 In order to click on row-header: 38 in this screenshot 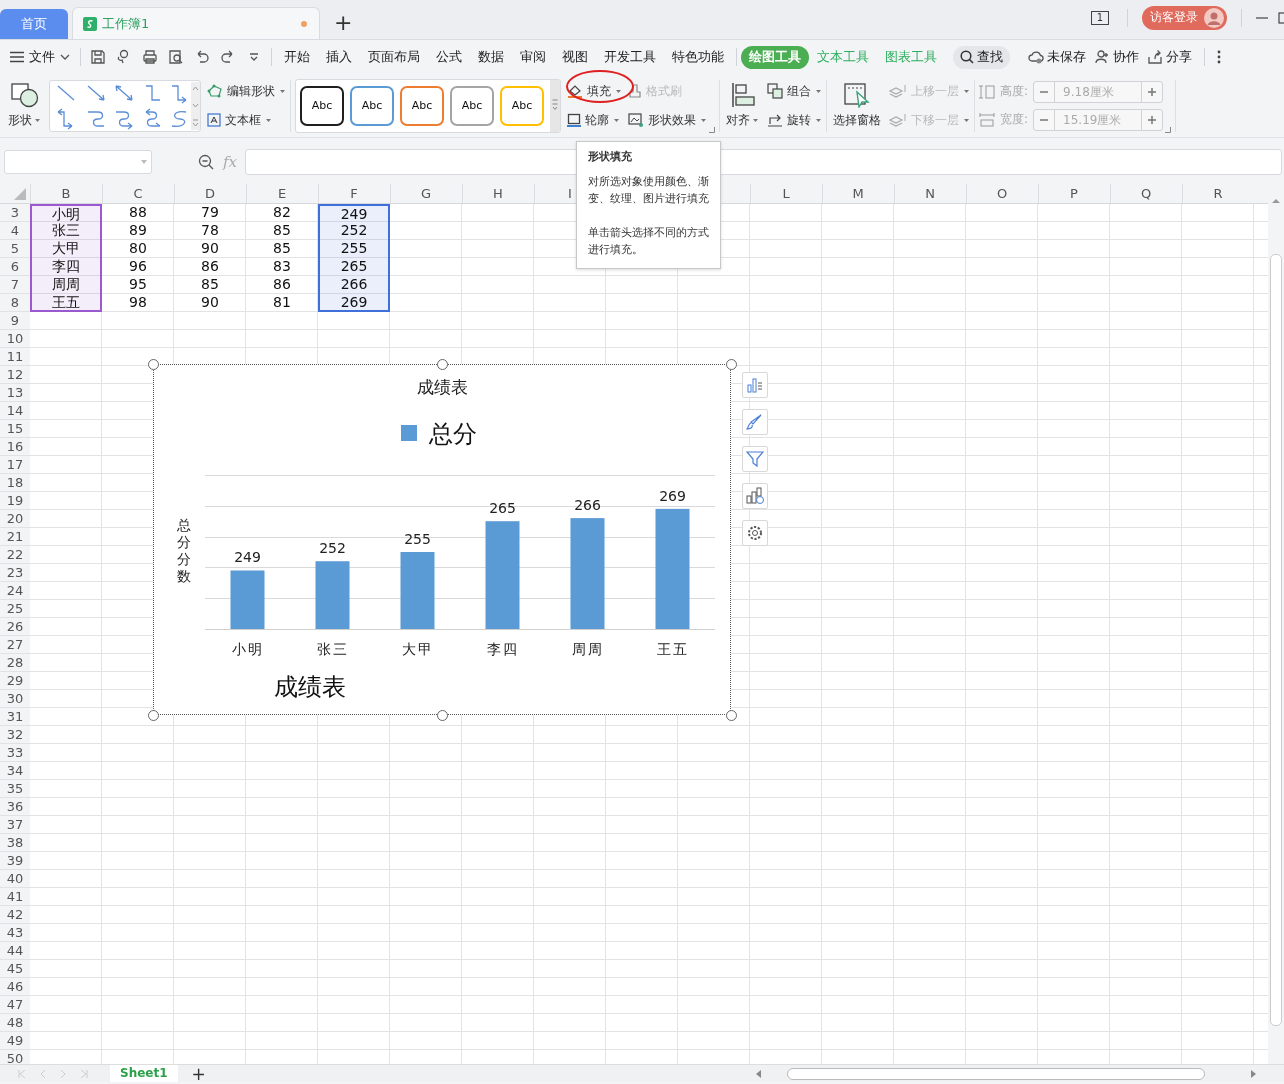, I will do `click(15, 843)`.